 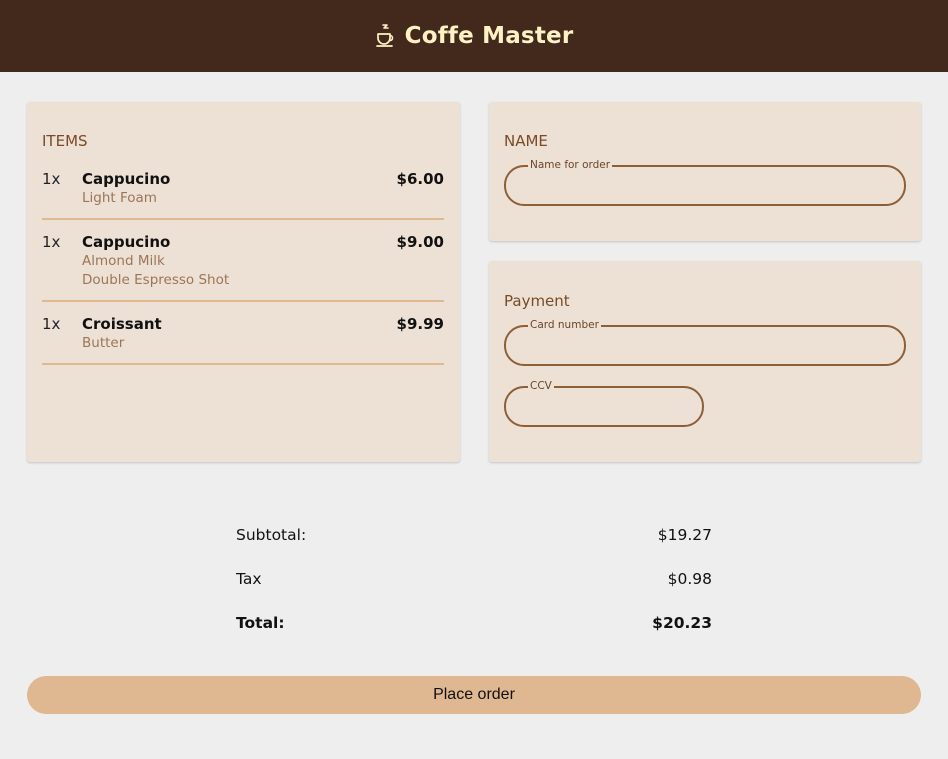 I want to click on subtotal-label: Subtotal:, so click(x=271, y=535).